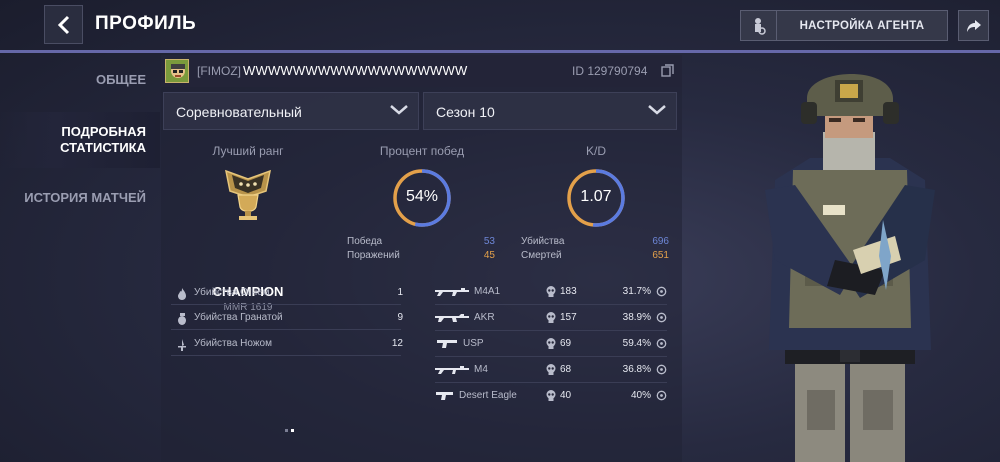  What do you see at coordinates (182, 319) in the screenshot?
I see `grenade-icon` at bounding box center [182, 319].